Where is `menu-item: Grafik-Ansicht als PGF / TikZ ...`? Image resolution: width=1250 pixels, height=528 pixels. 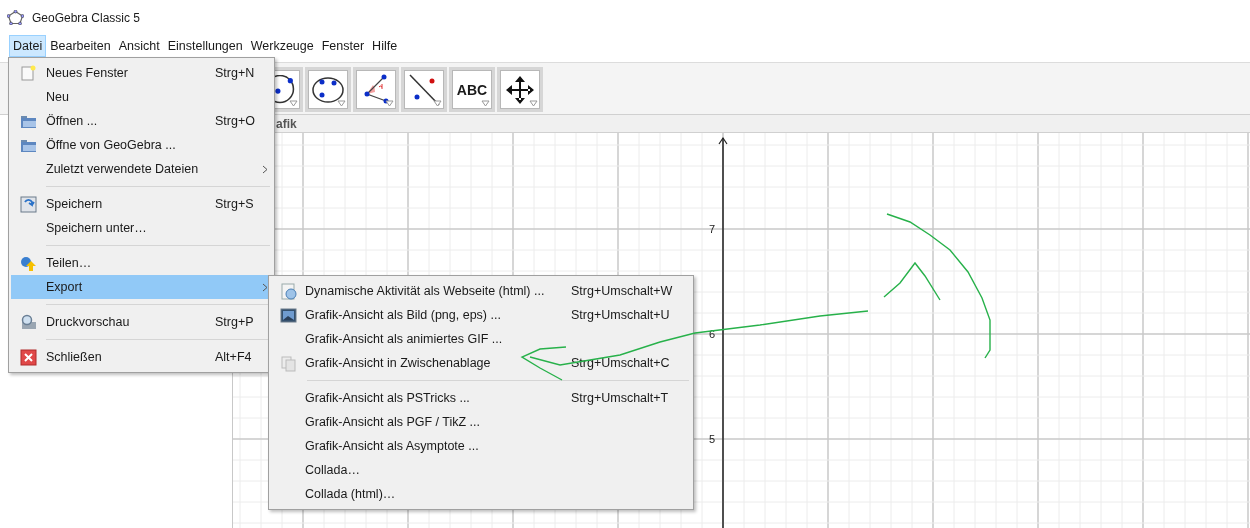
menu-item: Grafik-Ansicht als PGF / TikZ ... is located at coordinates (481, 422).